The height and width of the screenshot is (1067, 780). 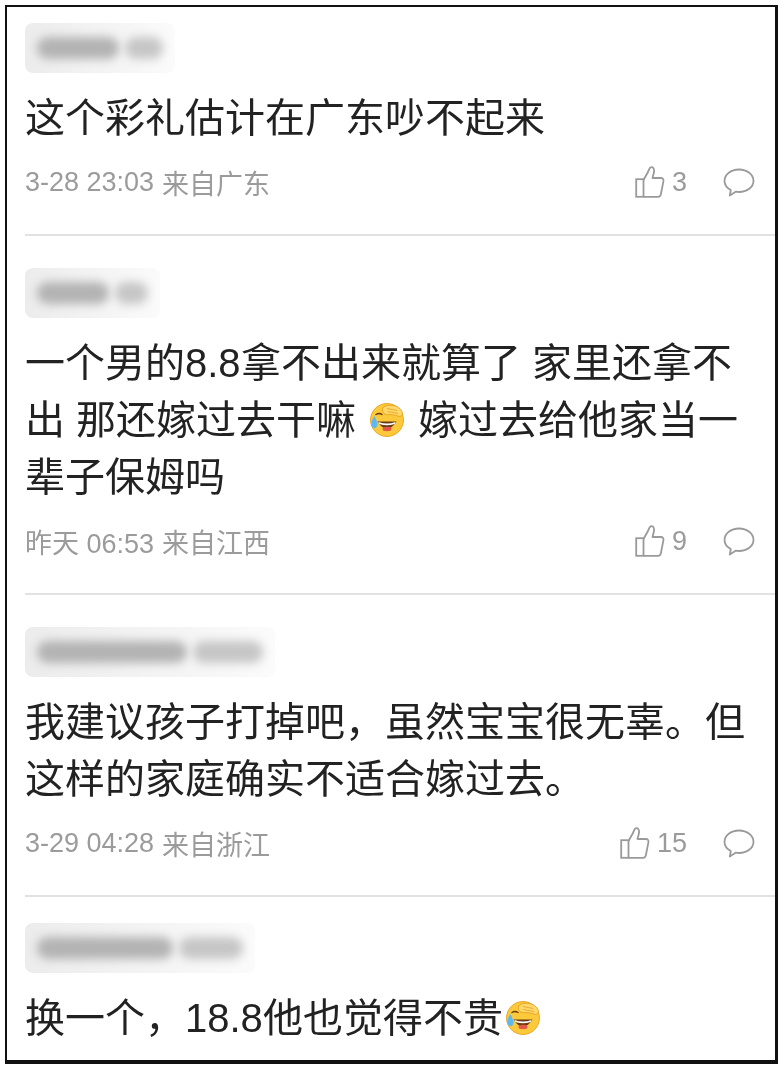 What do you see at coordinates (285, 118) in the screenshot?
I see `comment-text: 这个彩礼估计在广东吵不起来` at bounding box center [285, 118].